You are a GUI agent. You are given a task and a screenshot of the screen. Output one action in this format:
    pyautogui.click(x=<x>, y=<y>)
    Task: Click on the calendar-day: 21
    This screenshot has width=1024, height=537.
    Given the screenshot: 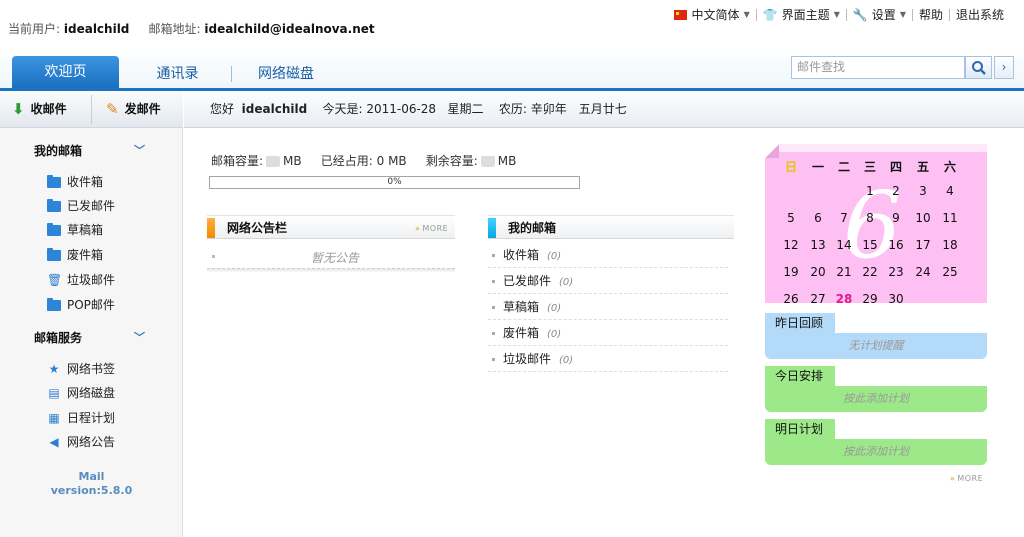 What is the action you would take?
    pyautogui.click(x=844, y=272)
    